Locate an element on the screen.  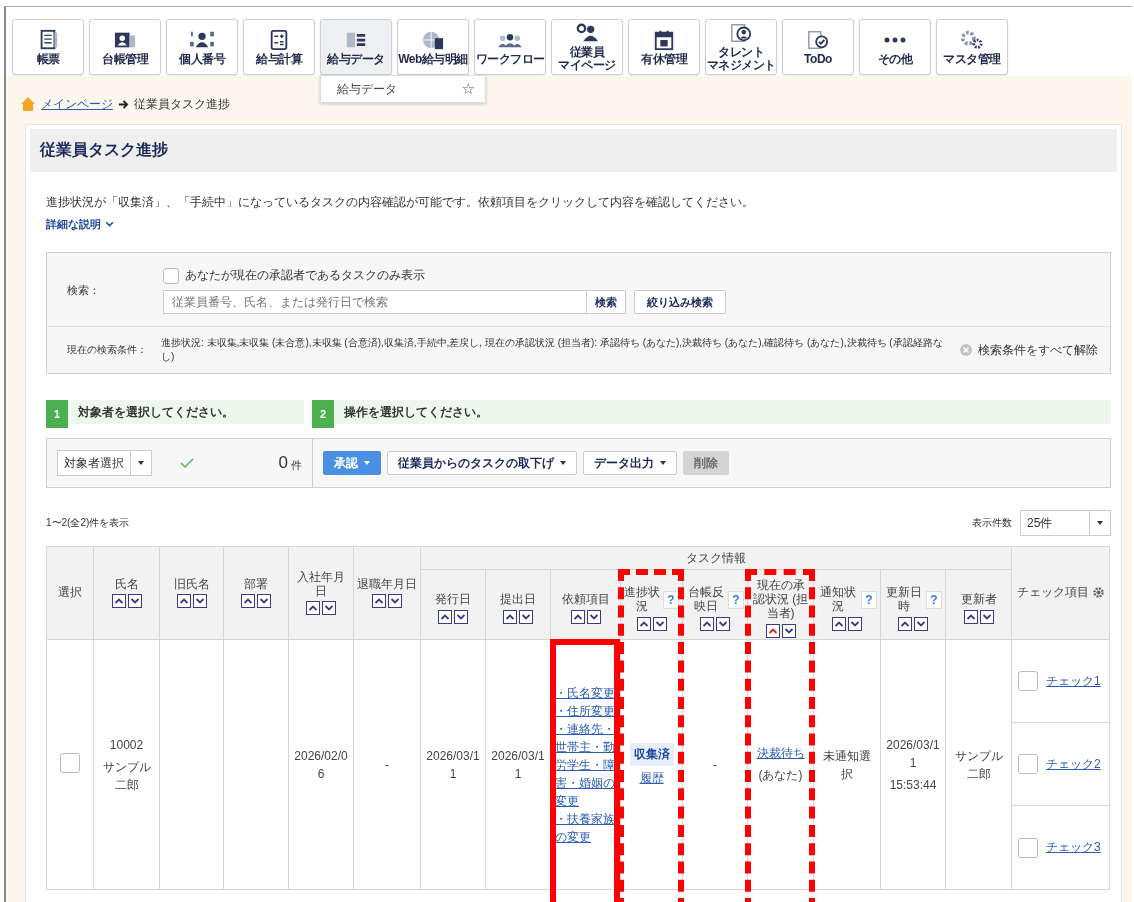
column-header: 台帳反映日 is located at coordinates (705, 600).